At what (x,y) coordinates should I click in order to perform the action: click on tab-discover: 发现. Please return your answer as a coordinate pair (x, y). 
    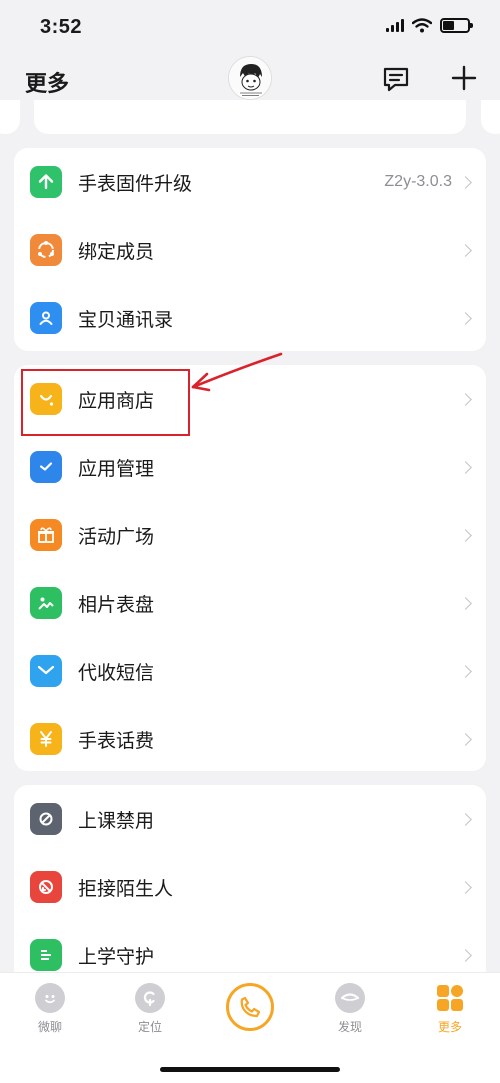
    Looking at the image, I should click on (350, 1009).